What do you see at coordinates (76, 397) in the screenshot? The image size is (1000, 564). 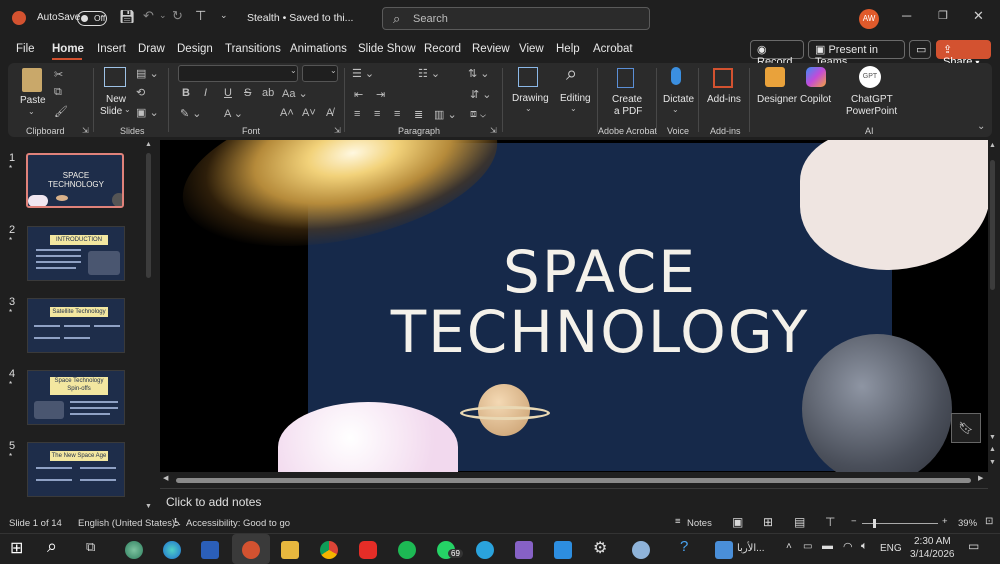 I see `slide-thumbnail-4: Space Technology Spin-offs` at bounding box center [76, 397].